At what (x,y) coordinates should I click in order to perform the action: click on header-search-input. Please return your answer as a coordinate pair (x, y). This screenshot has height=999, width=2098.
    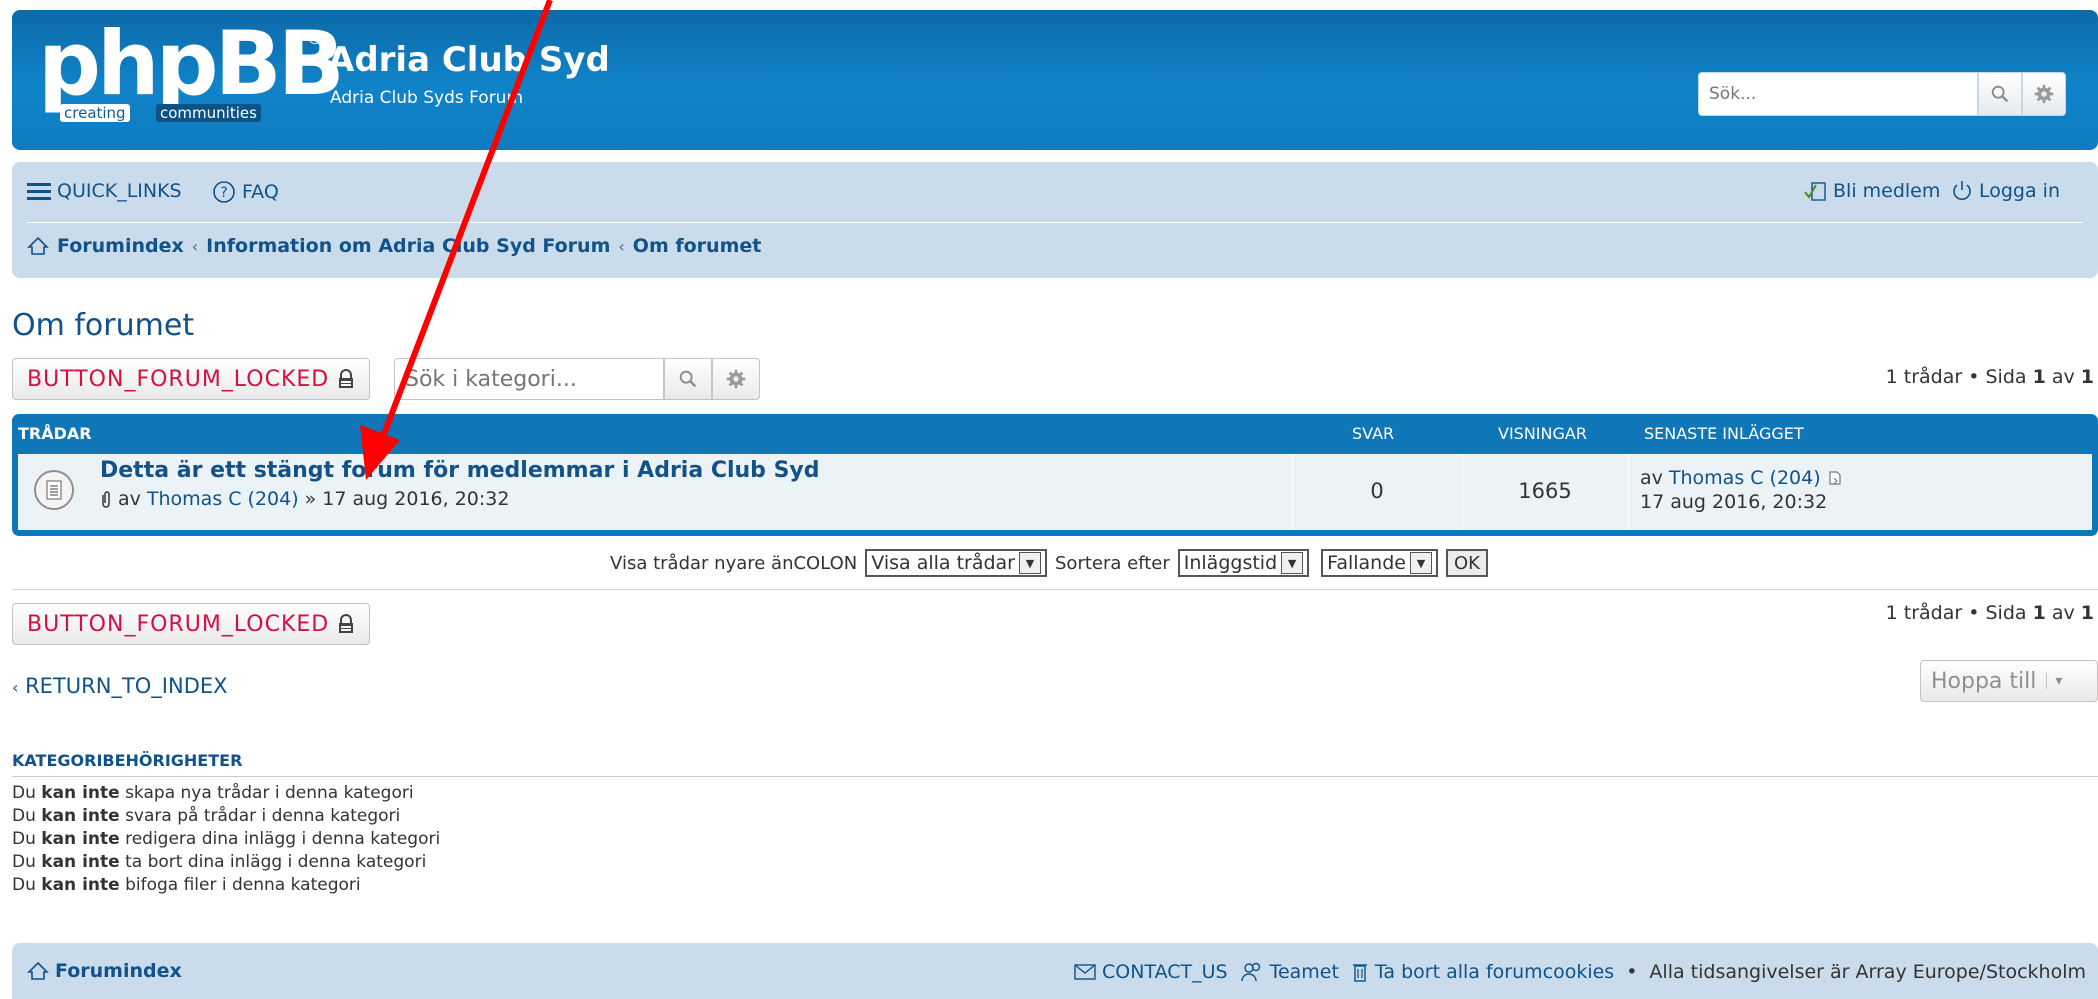
    Looking at the image, I should click on (1838, 94).